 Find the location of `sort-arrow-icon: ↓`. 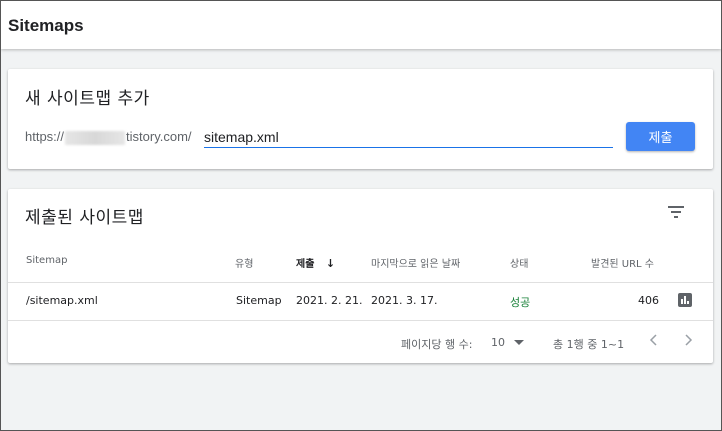

sort-arrow-icon: ↓ is located at coordinates (330, 263).